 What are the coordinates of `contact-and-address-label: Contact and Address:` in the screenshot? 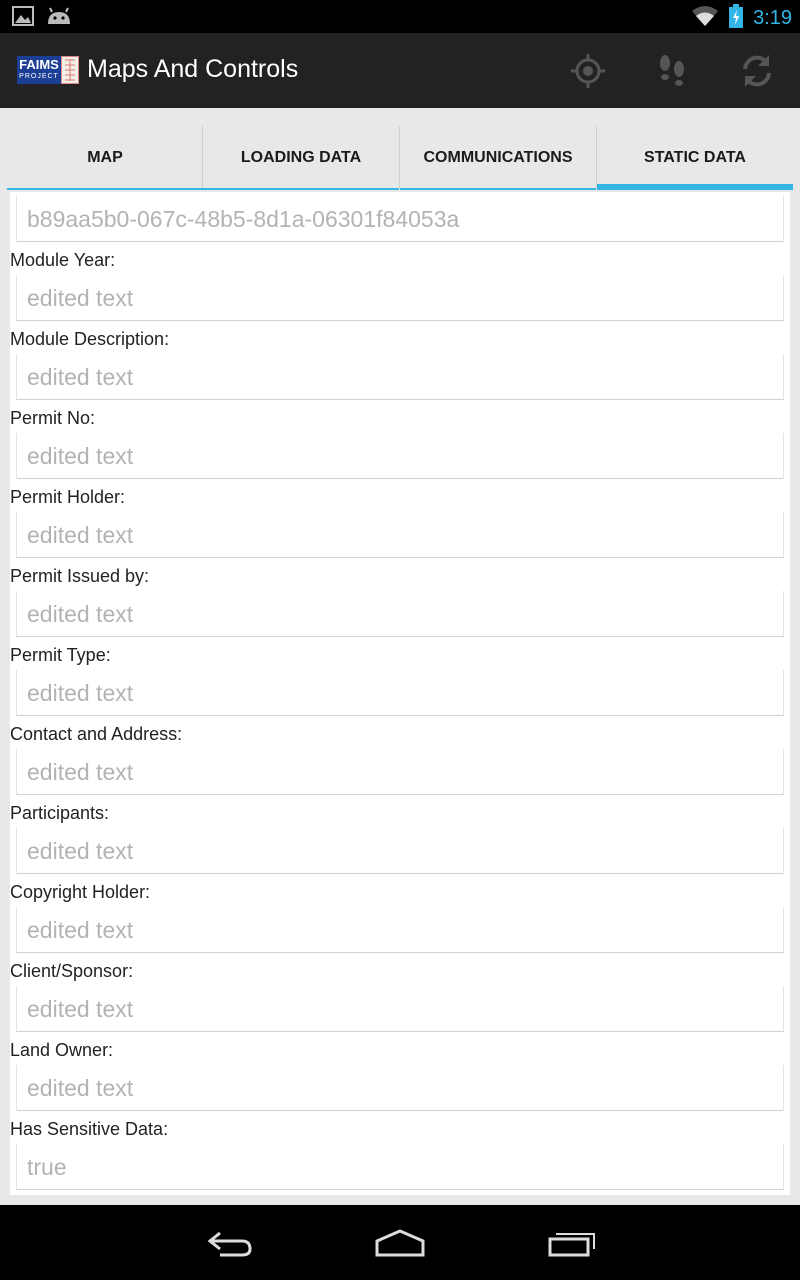 It's located at (96, 734).